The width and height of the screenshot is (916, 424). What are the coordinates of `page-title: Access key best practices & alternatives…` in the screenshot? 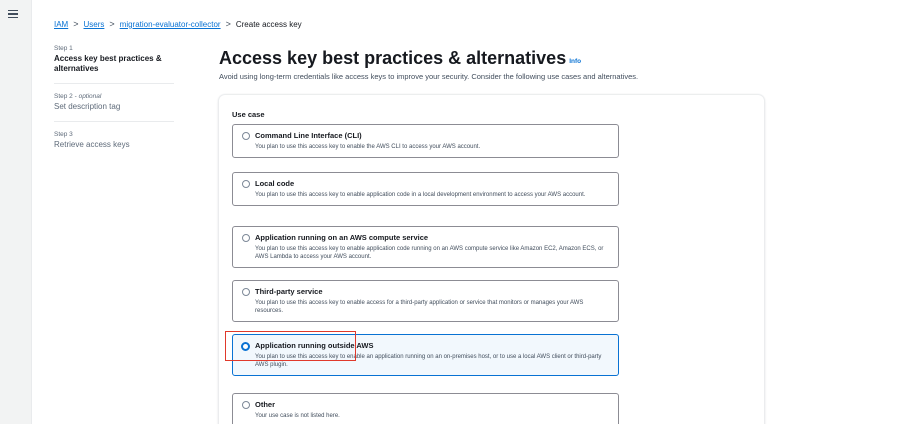 It's located at (400, 58).